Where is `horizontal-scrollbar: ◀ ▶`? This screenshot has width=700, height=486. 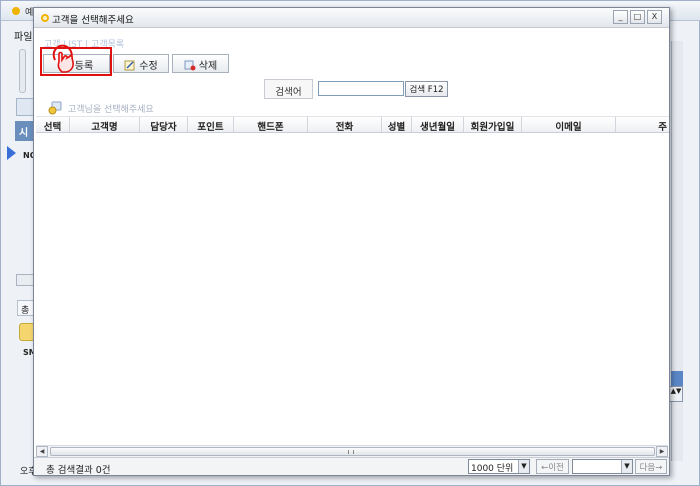
horizontal-scrollbar: ◀ ▶ is located at coordinates (352, 451).